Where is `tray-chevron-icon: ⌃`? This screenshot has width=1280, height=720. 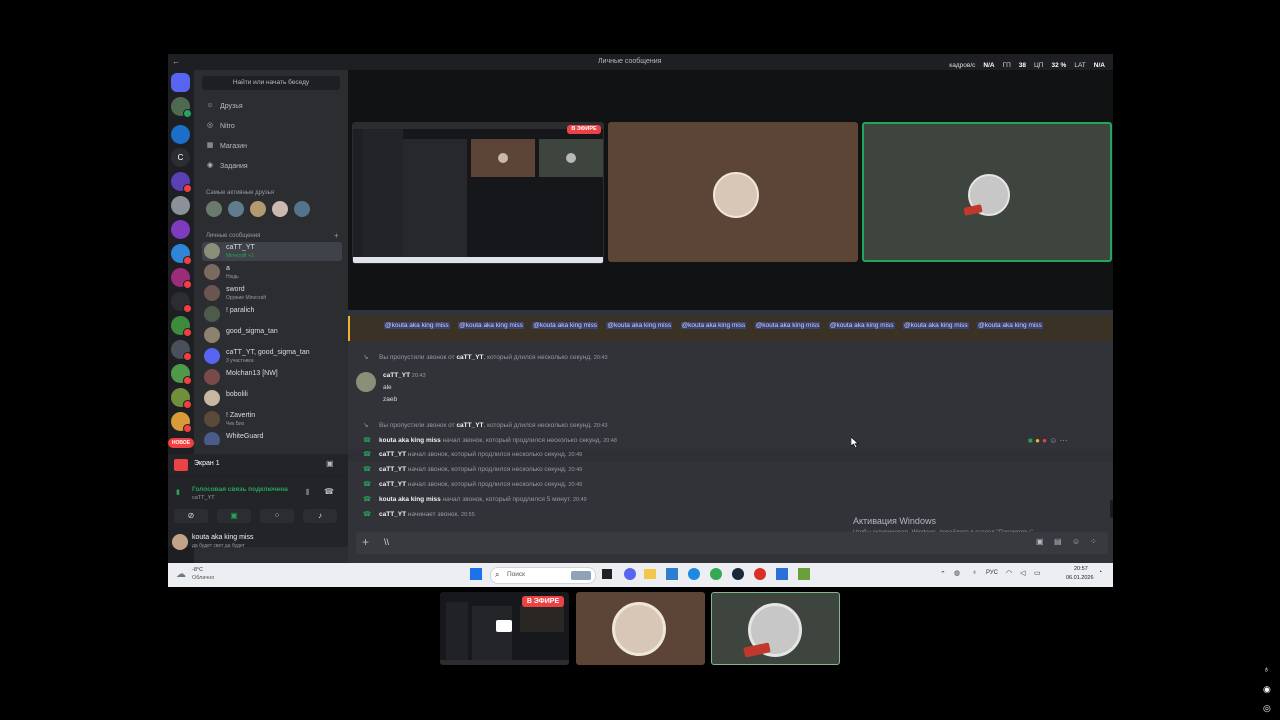 tray-chevron-icon: ⌃ is located at coordinates (943, 574).